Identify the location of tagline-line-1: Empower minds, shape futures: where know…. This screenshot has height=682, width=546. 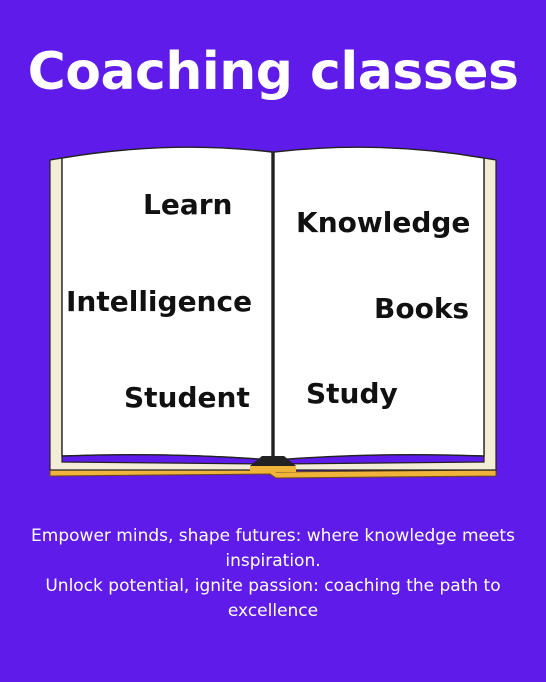
(273, 548).